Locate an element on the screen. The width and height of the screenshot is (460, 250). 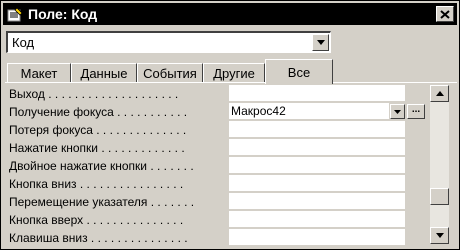
scroll-down-icon is located at coordinates (439, 235).